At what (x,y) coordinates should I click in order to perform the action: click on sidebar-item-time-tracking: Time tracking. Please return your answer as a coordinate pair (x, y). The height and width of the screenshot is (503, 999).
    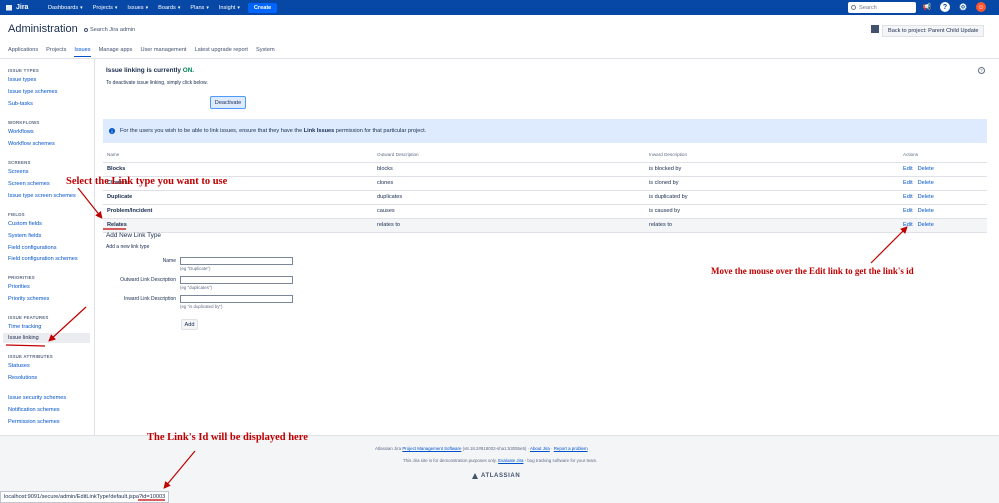
    Looking at the image, I should click on (24, 327).